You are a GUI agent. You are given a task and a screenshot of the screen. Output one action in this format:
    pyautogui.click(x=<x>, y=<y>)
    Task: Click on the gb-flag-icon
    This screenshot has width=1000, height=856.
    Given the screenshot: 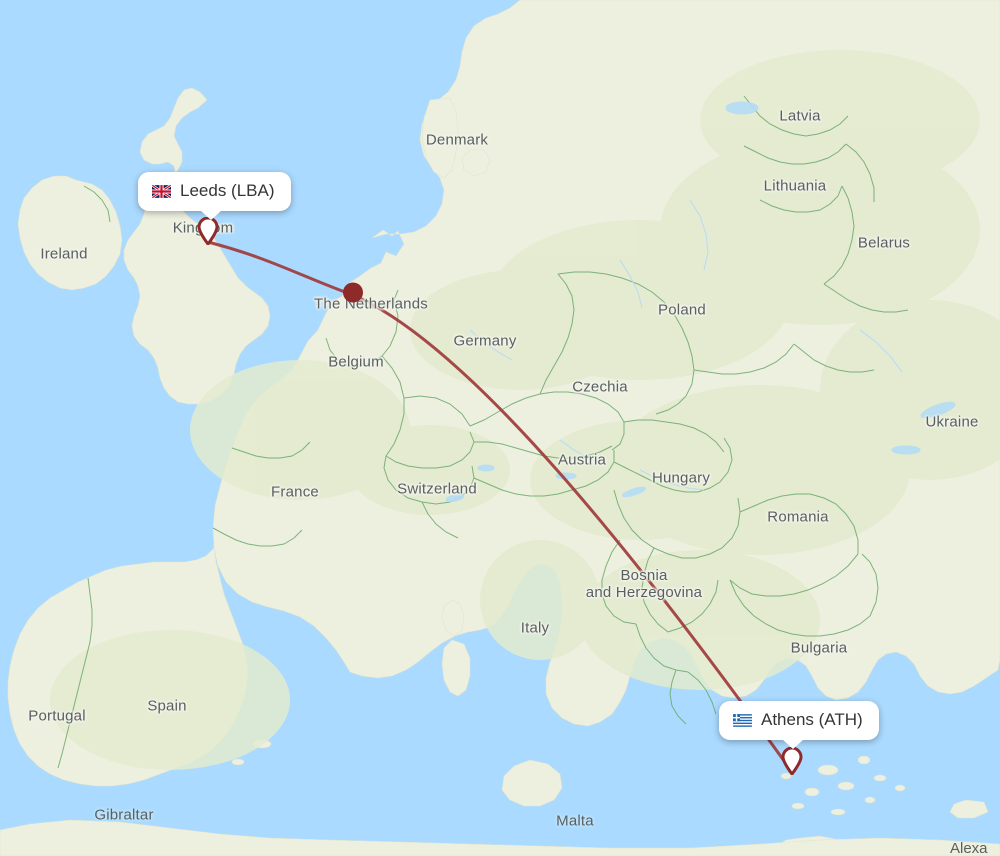 What is the action you would take?
    pyautogui.click(x=161, y=191)
    